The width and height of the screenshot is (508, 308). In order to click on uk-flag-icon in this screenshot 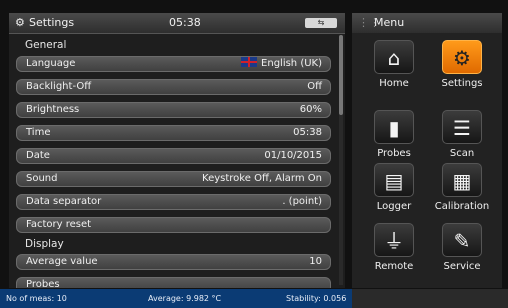, I will do `click(249, 62)`.